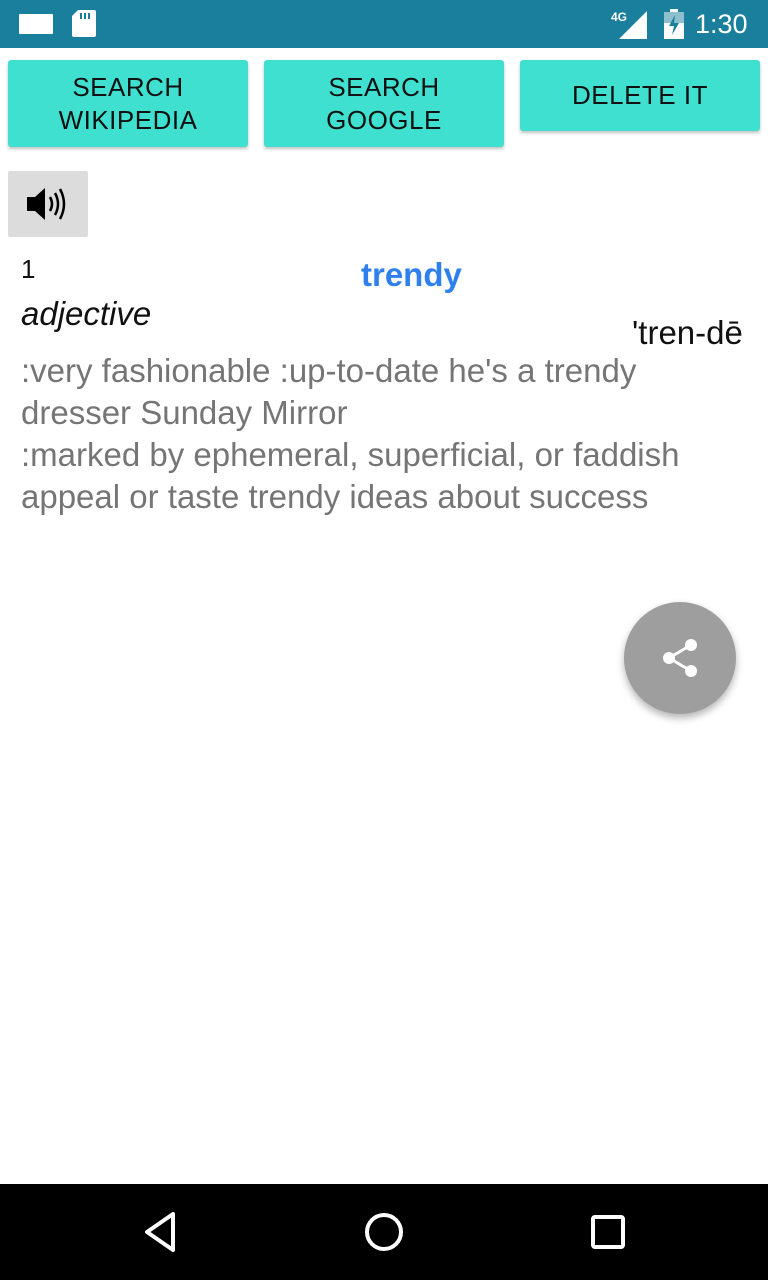 This screenshot has height=1280, width=768. I want to click on pronunciation: 'tren-dē, so click(687, 332).